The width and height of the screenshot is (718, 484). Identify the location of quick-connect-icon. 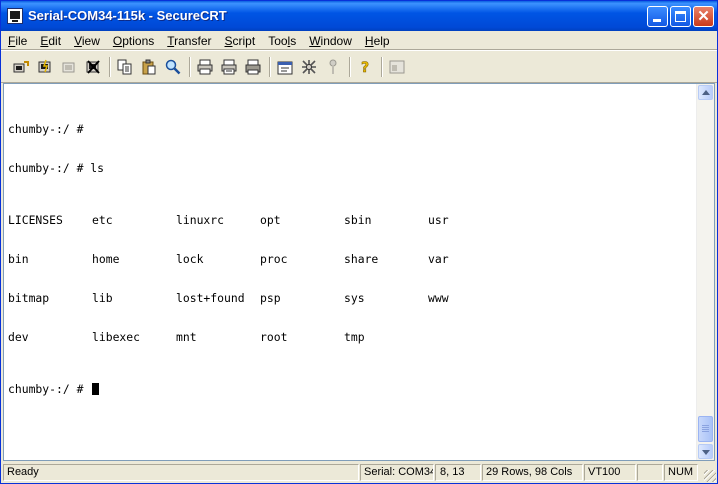
(44, 66).